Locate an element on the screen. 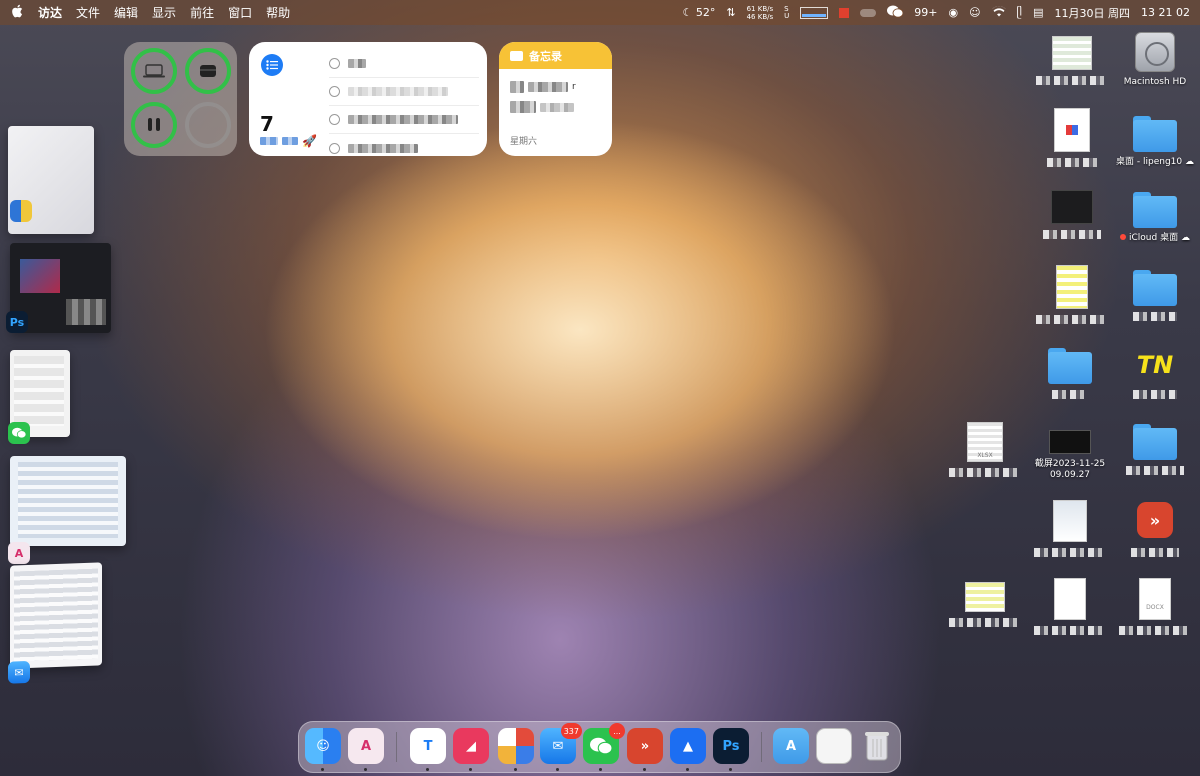 The width and height of the screenshot is (1200, 776). rocket-icon: 🚀 is located at coordinates (309, 141).